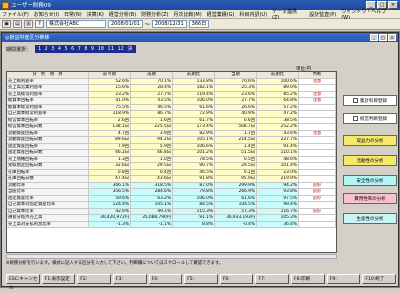  Describe the element at coordinates (278, 218) in the screenshot. I see `table-cell: 105.3%` at that location.